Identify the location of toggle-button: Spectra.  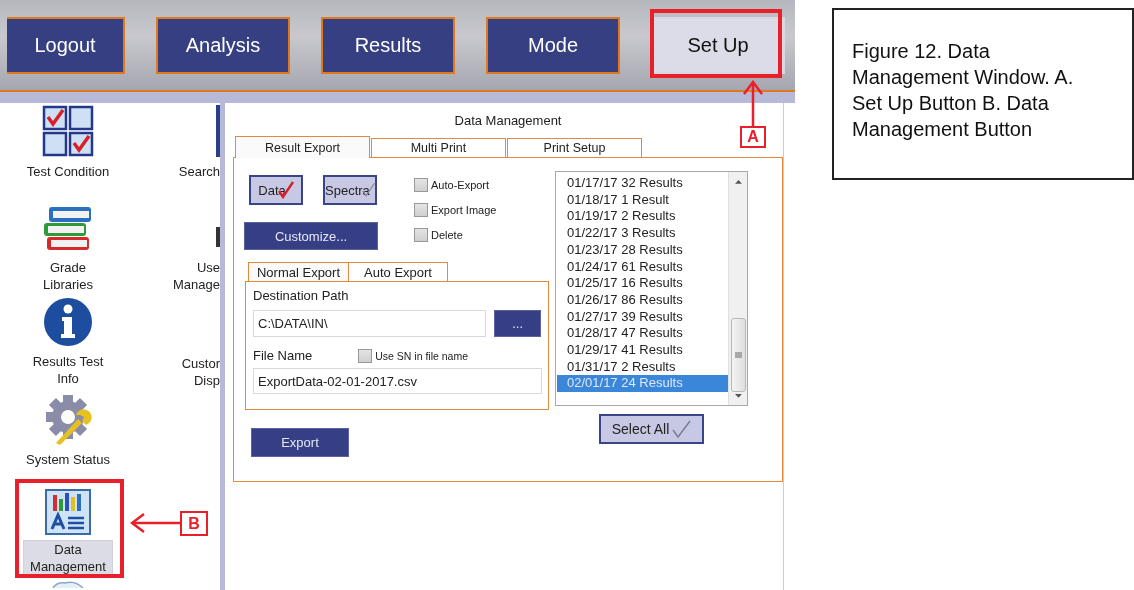
(350, 190).